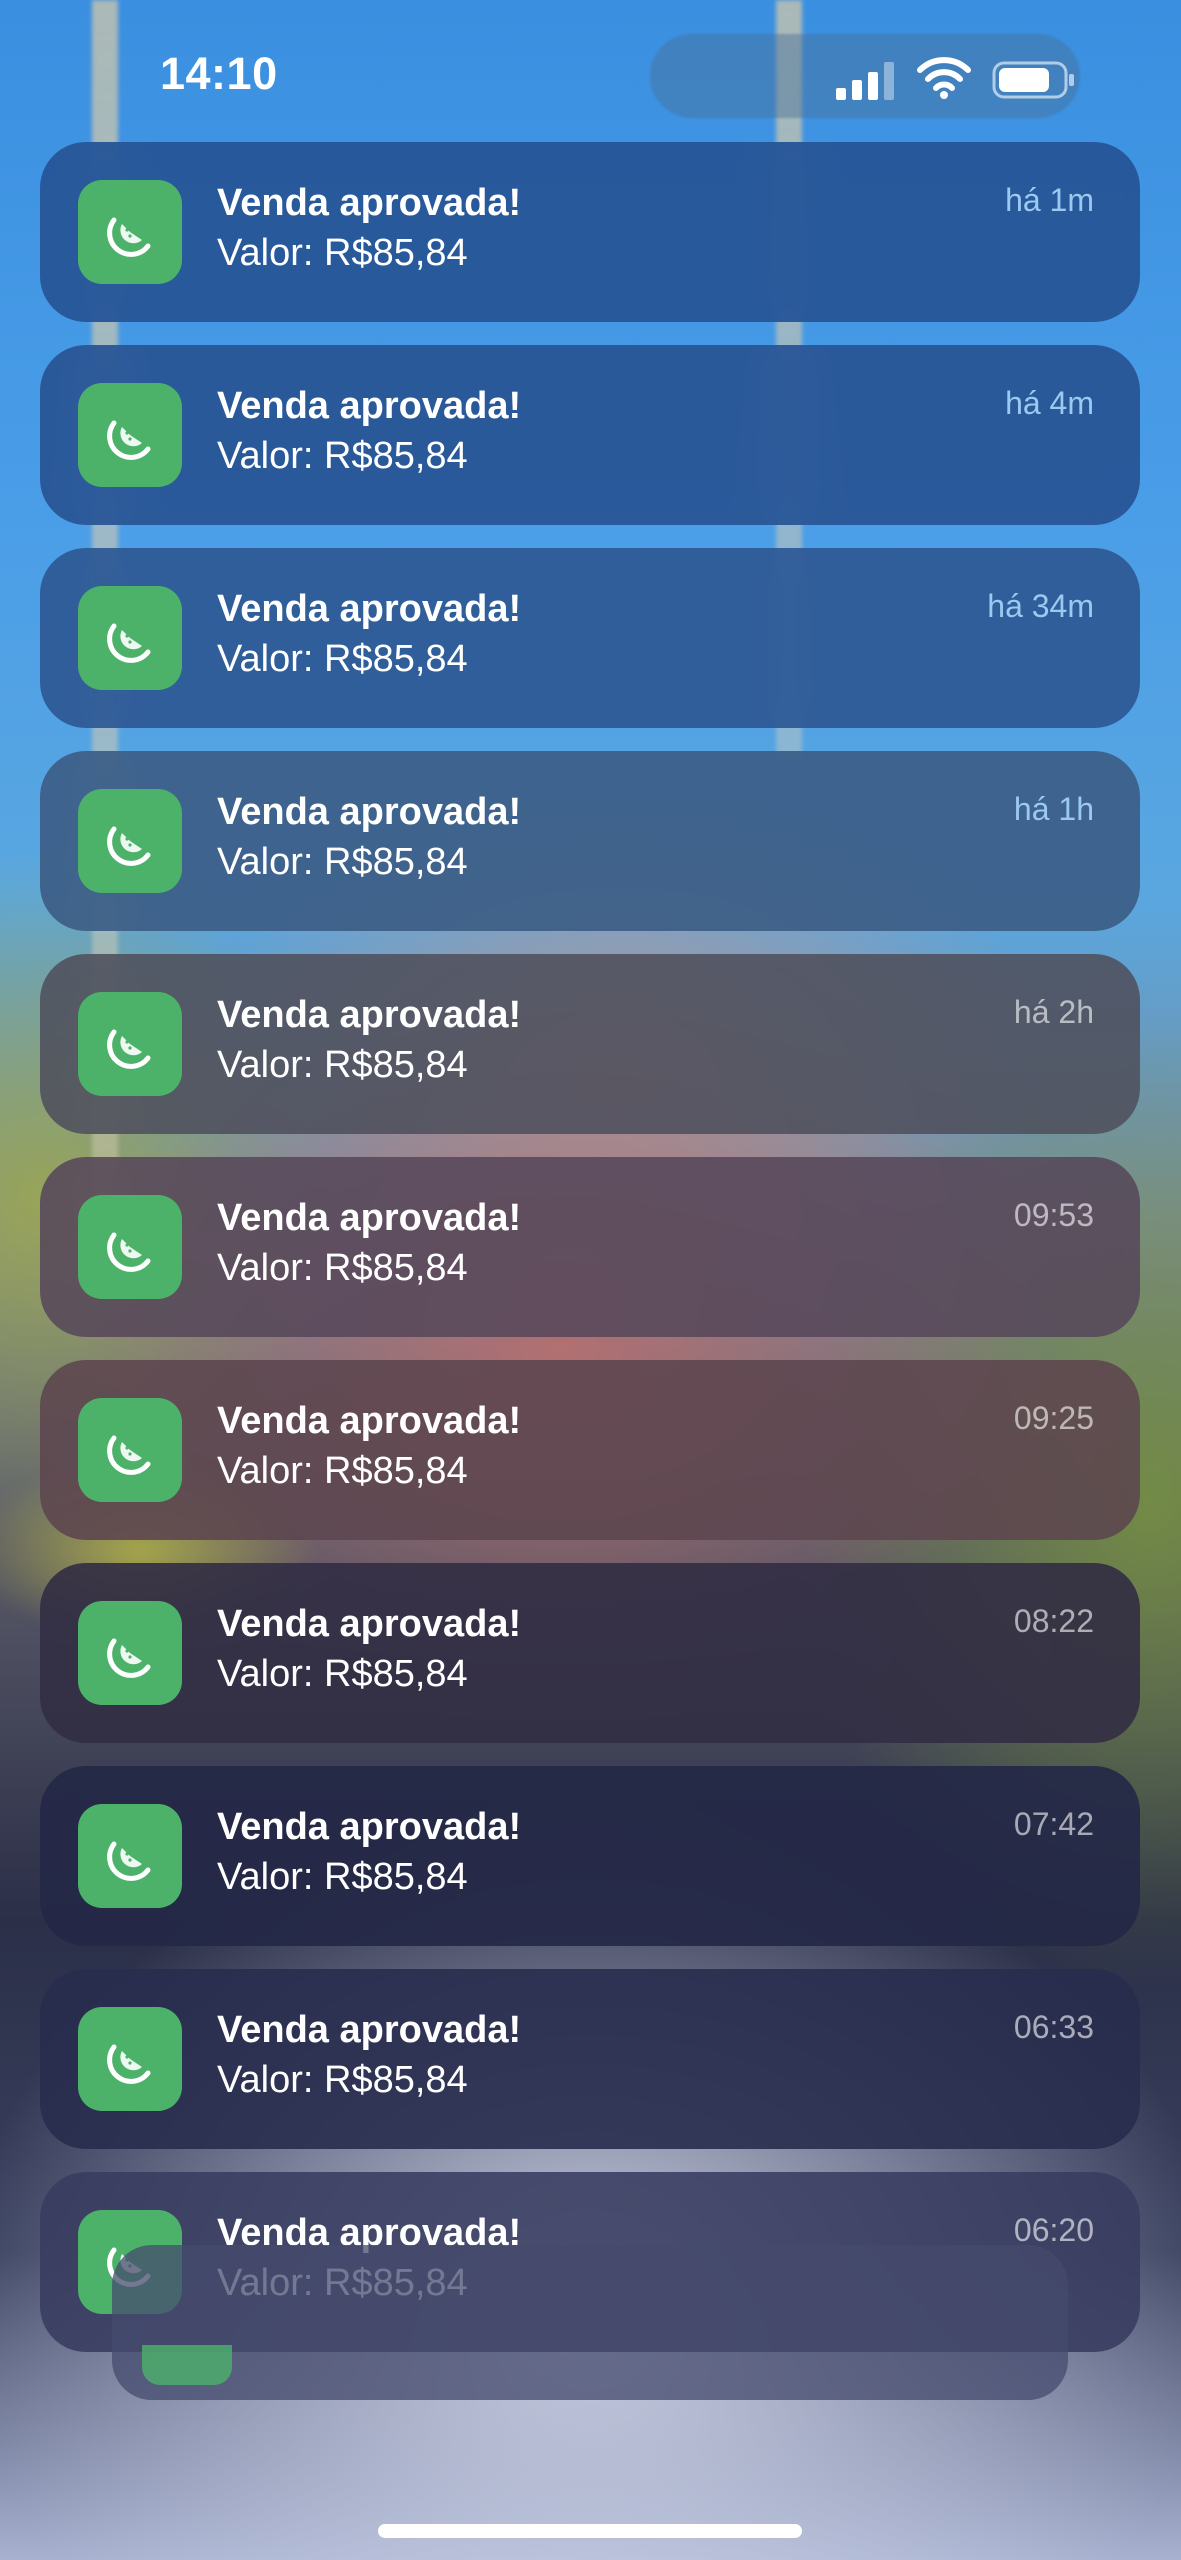 The image size is (1181, 2560). I want to click on notification-card: Venda aprovada! Valor: R$85,84 07:42, so click(590, 1856).